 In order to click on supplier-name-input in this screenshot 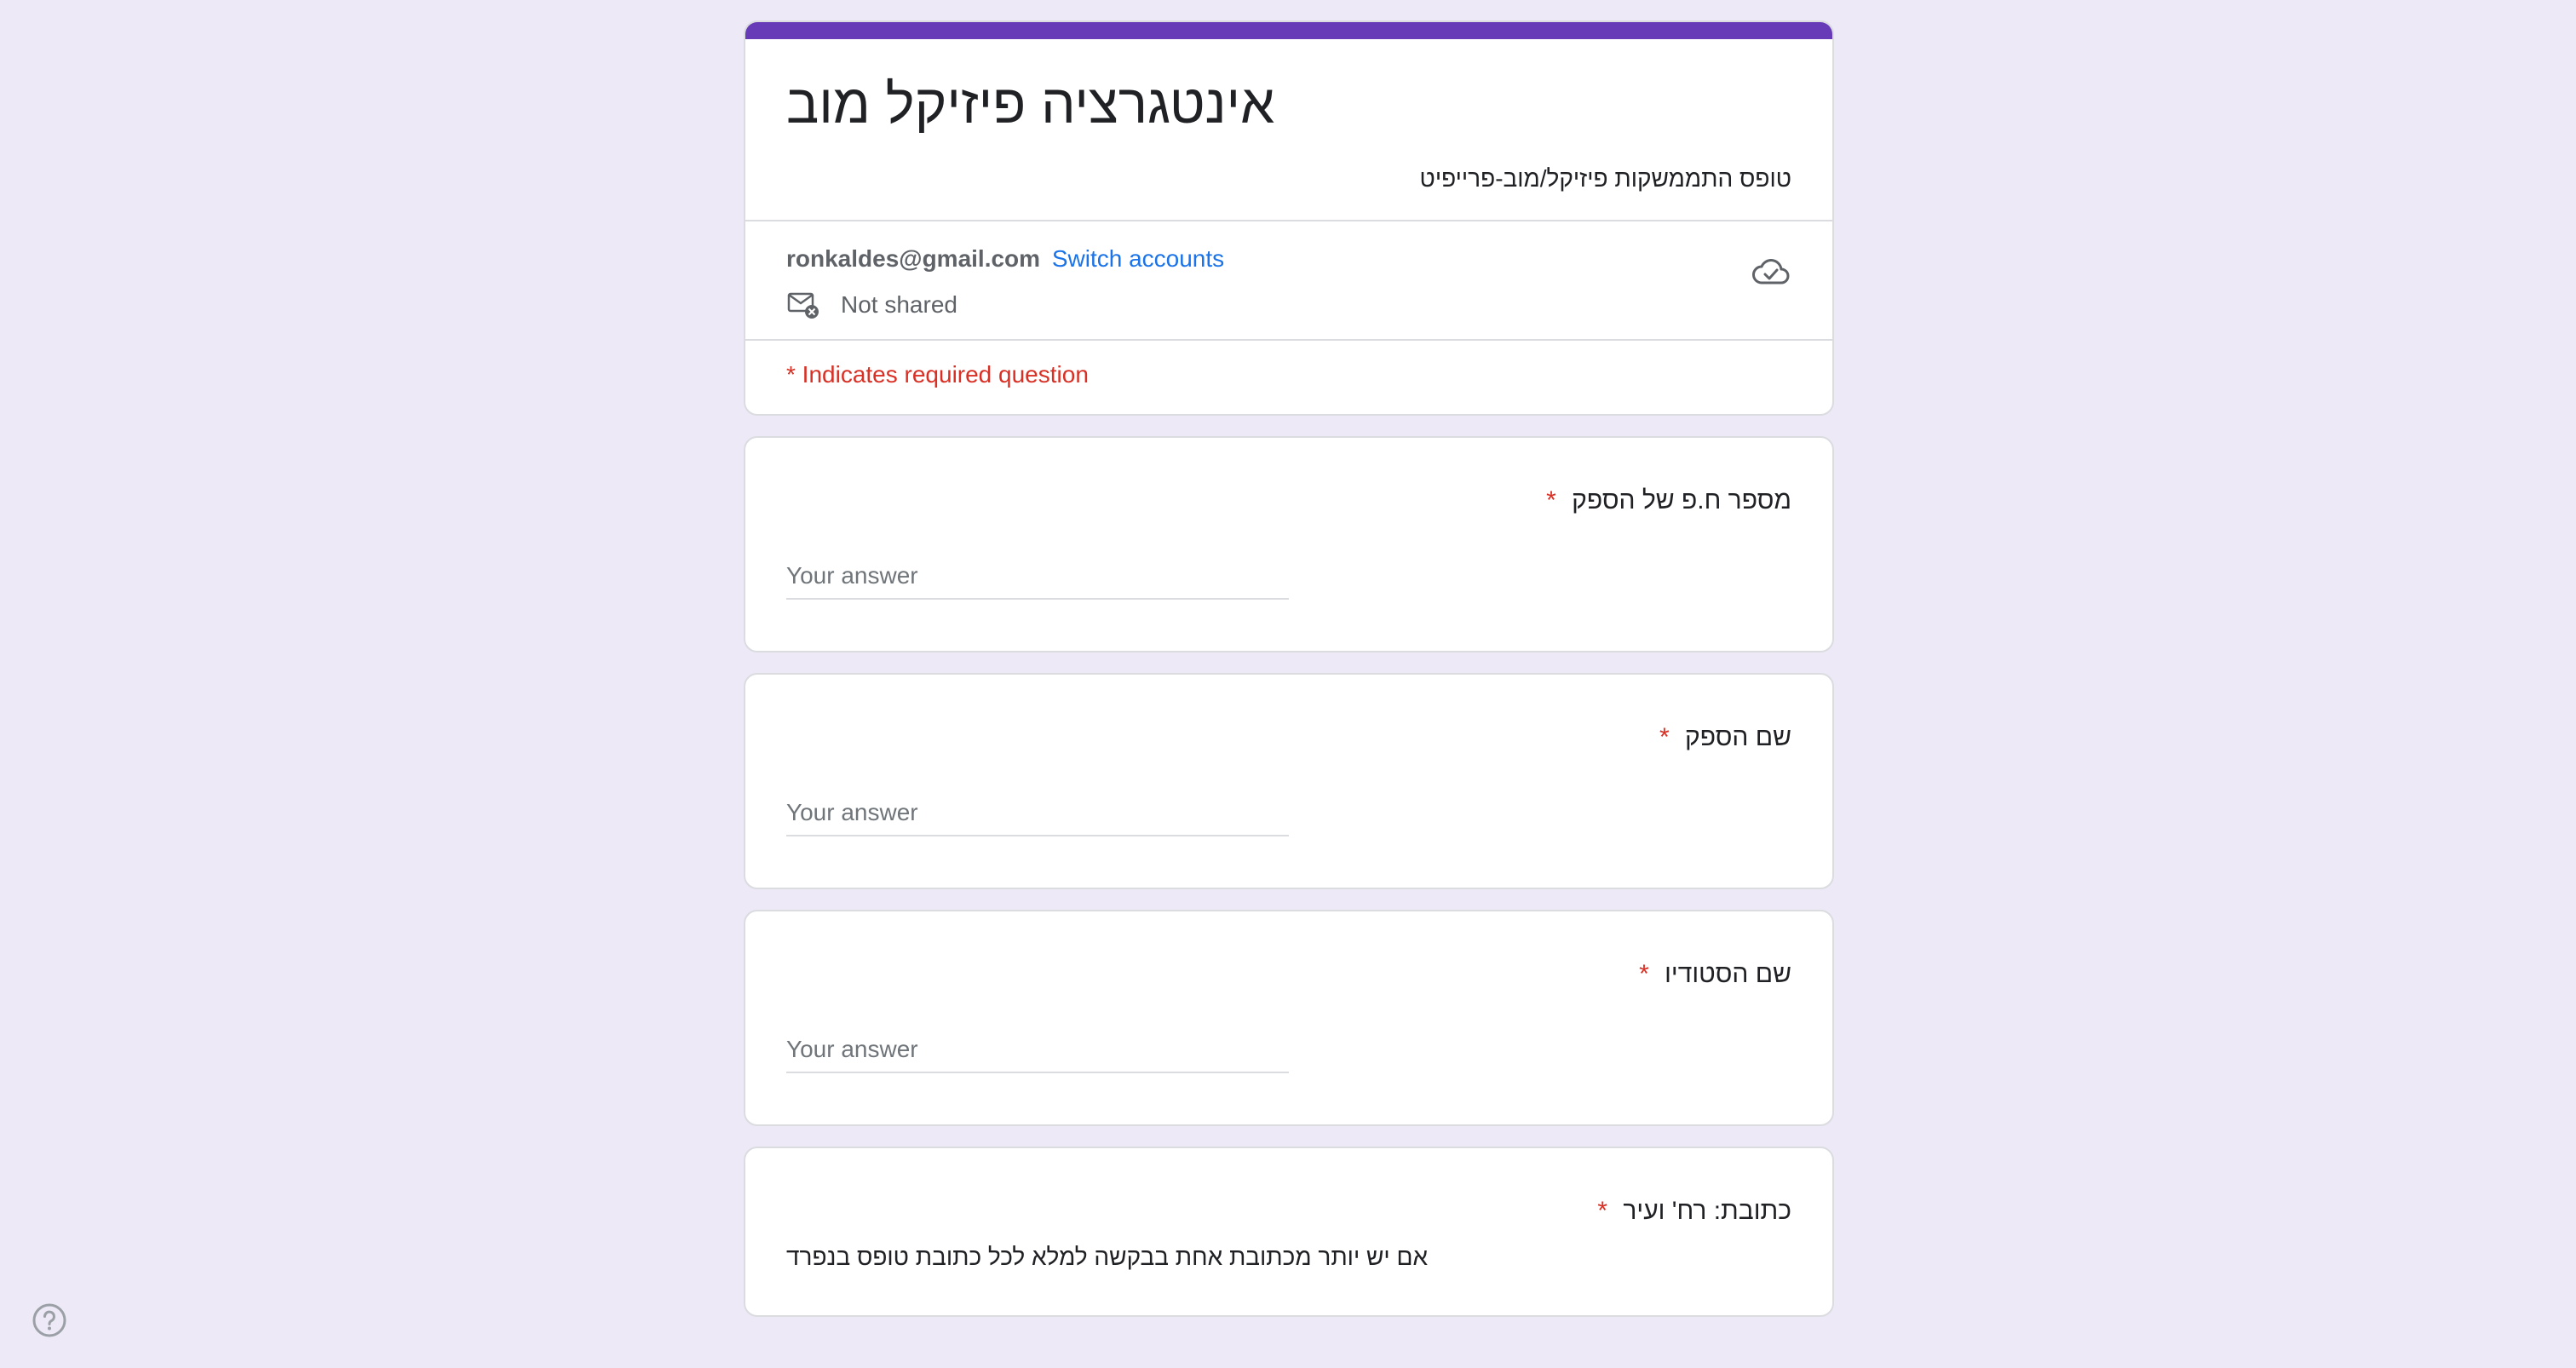, I will do `click(1037, 817)`.